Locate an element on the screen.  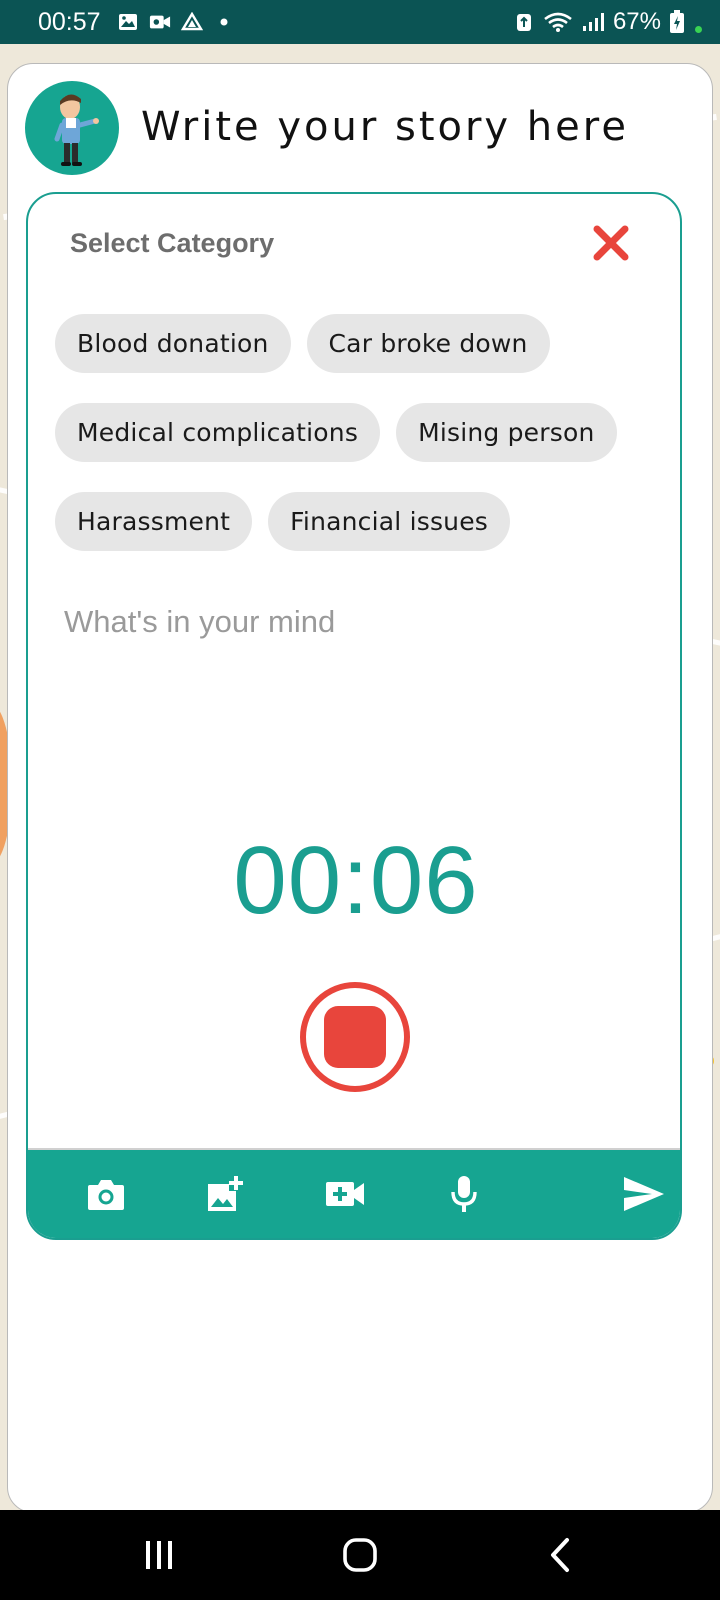
microphone-icon is located at coordinates (464, 1194).